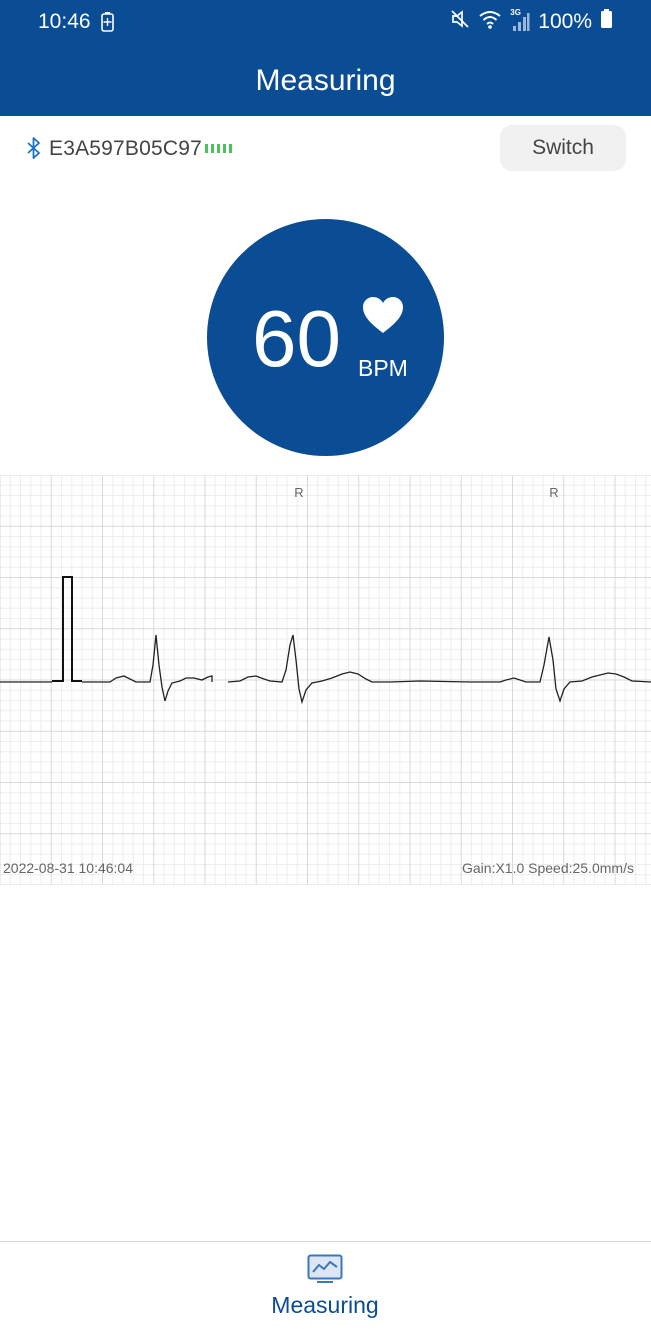 The height and width of the screenshot is (1329, 651). I want to click on network-type: 3G, so click(515, 12).